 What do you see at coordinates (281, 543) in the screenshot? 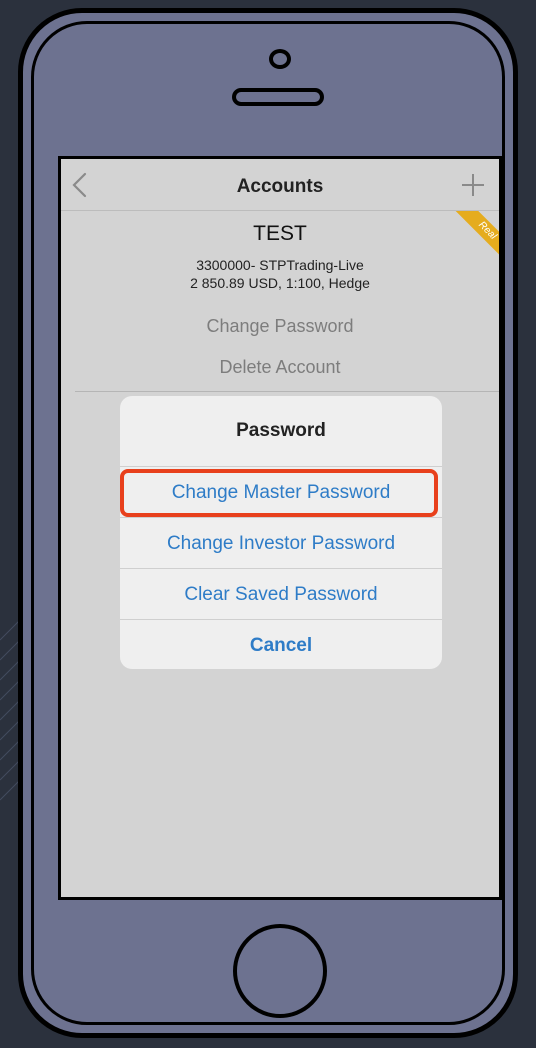
I see `change-investor-password-button: Change Investor Password` at bounding box center [281, 543].